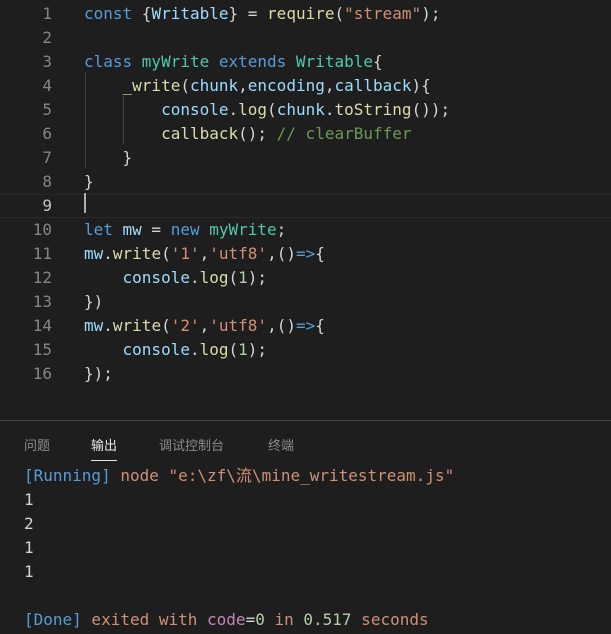 The image size is (611, 634). Describe the element at coordinates (42, 301) in the screenshot. I see `line-number: 13` at that location.